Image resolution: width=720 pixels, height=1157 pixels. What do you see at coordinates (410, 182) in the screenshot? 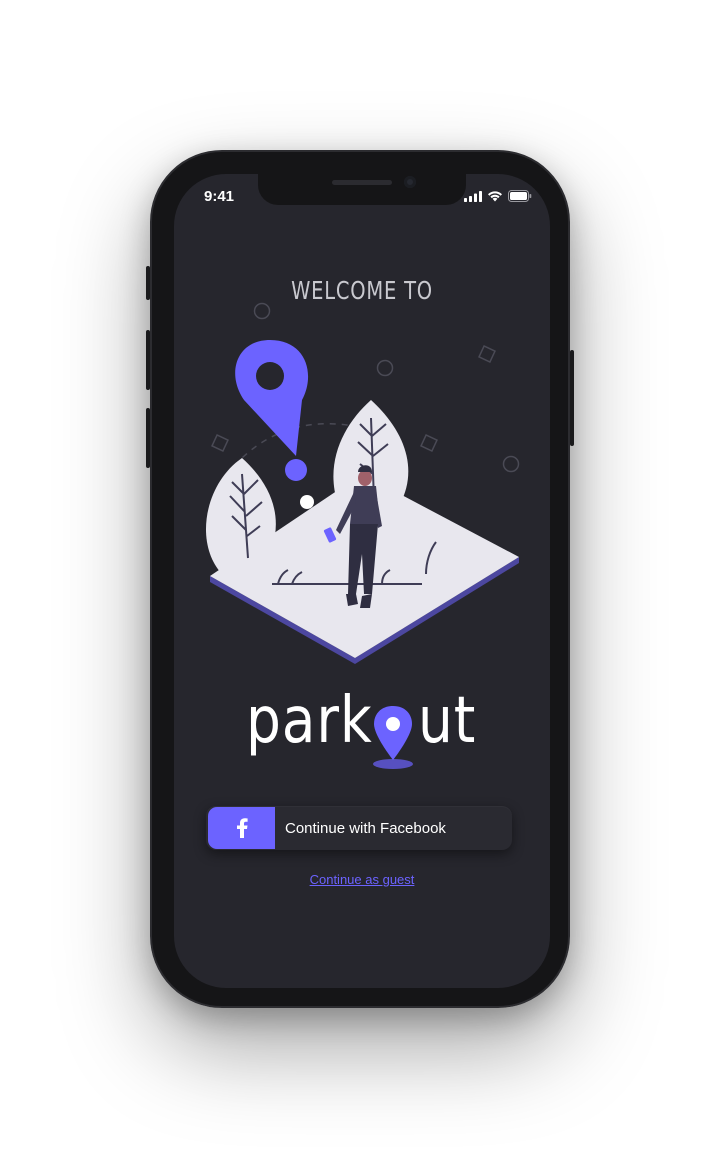
I see `front-camera` at bounding box center [410, 182].